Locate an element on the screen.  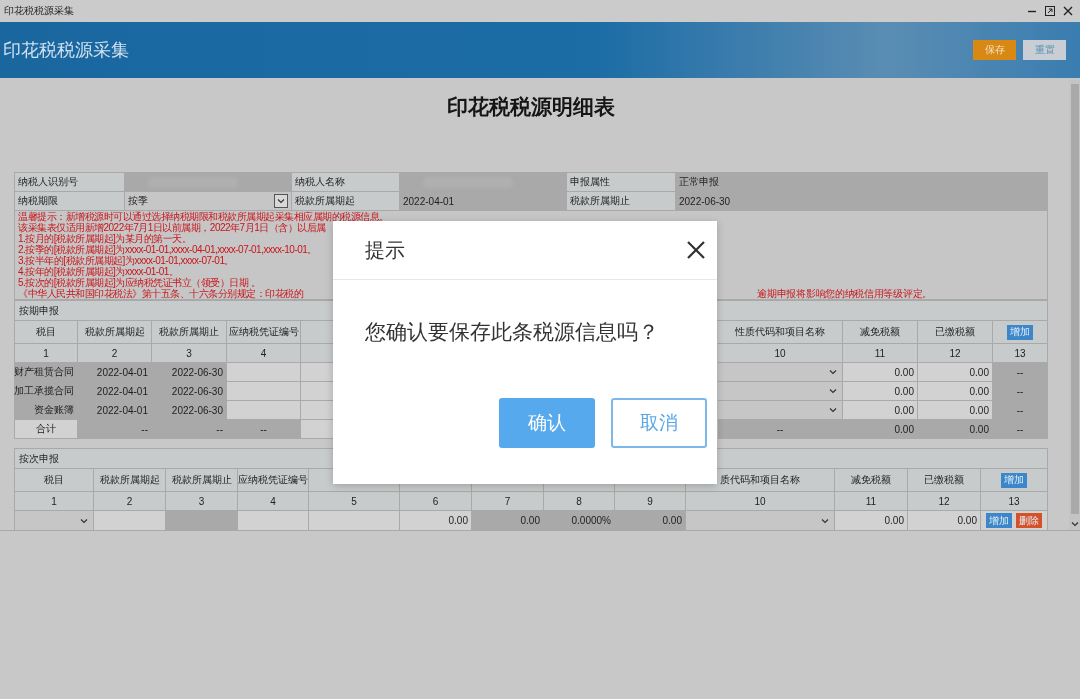
field-value: 正常申报 is located at coordinates (862, 182).